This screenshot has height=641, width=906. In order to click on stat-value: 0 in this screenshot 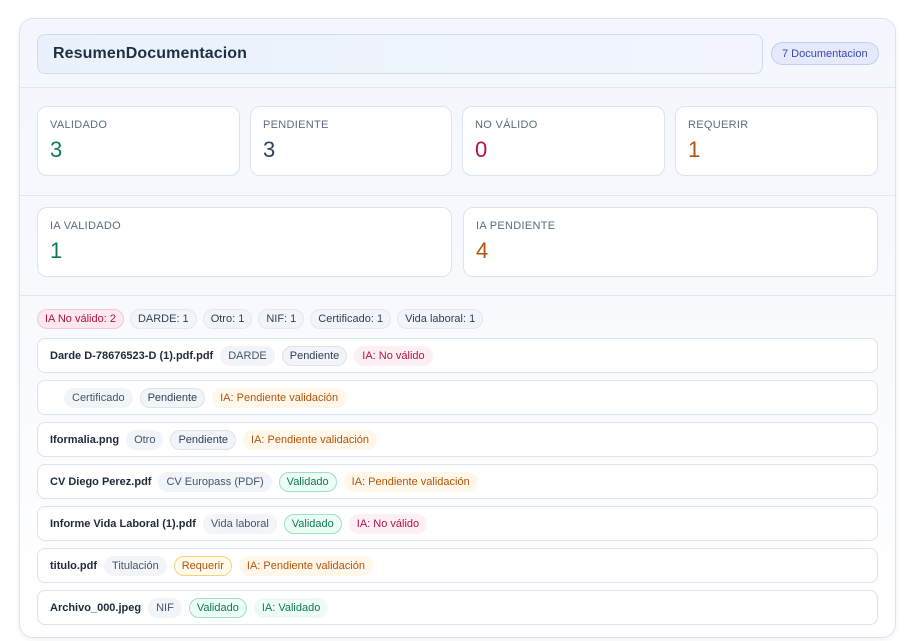, I will do `click(481, 149)`.